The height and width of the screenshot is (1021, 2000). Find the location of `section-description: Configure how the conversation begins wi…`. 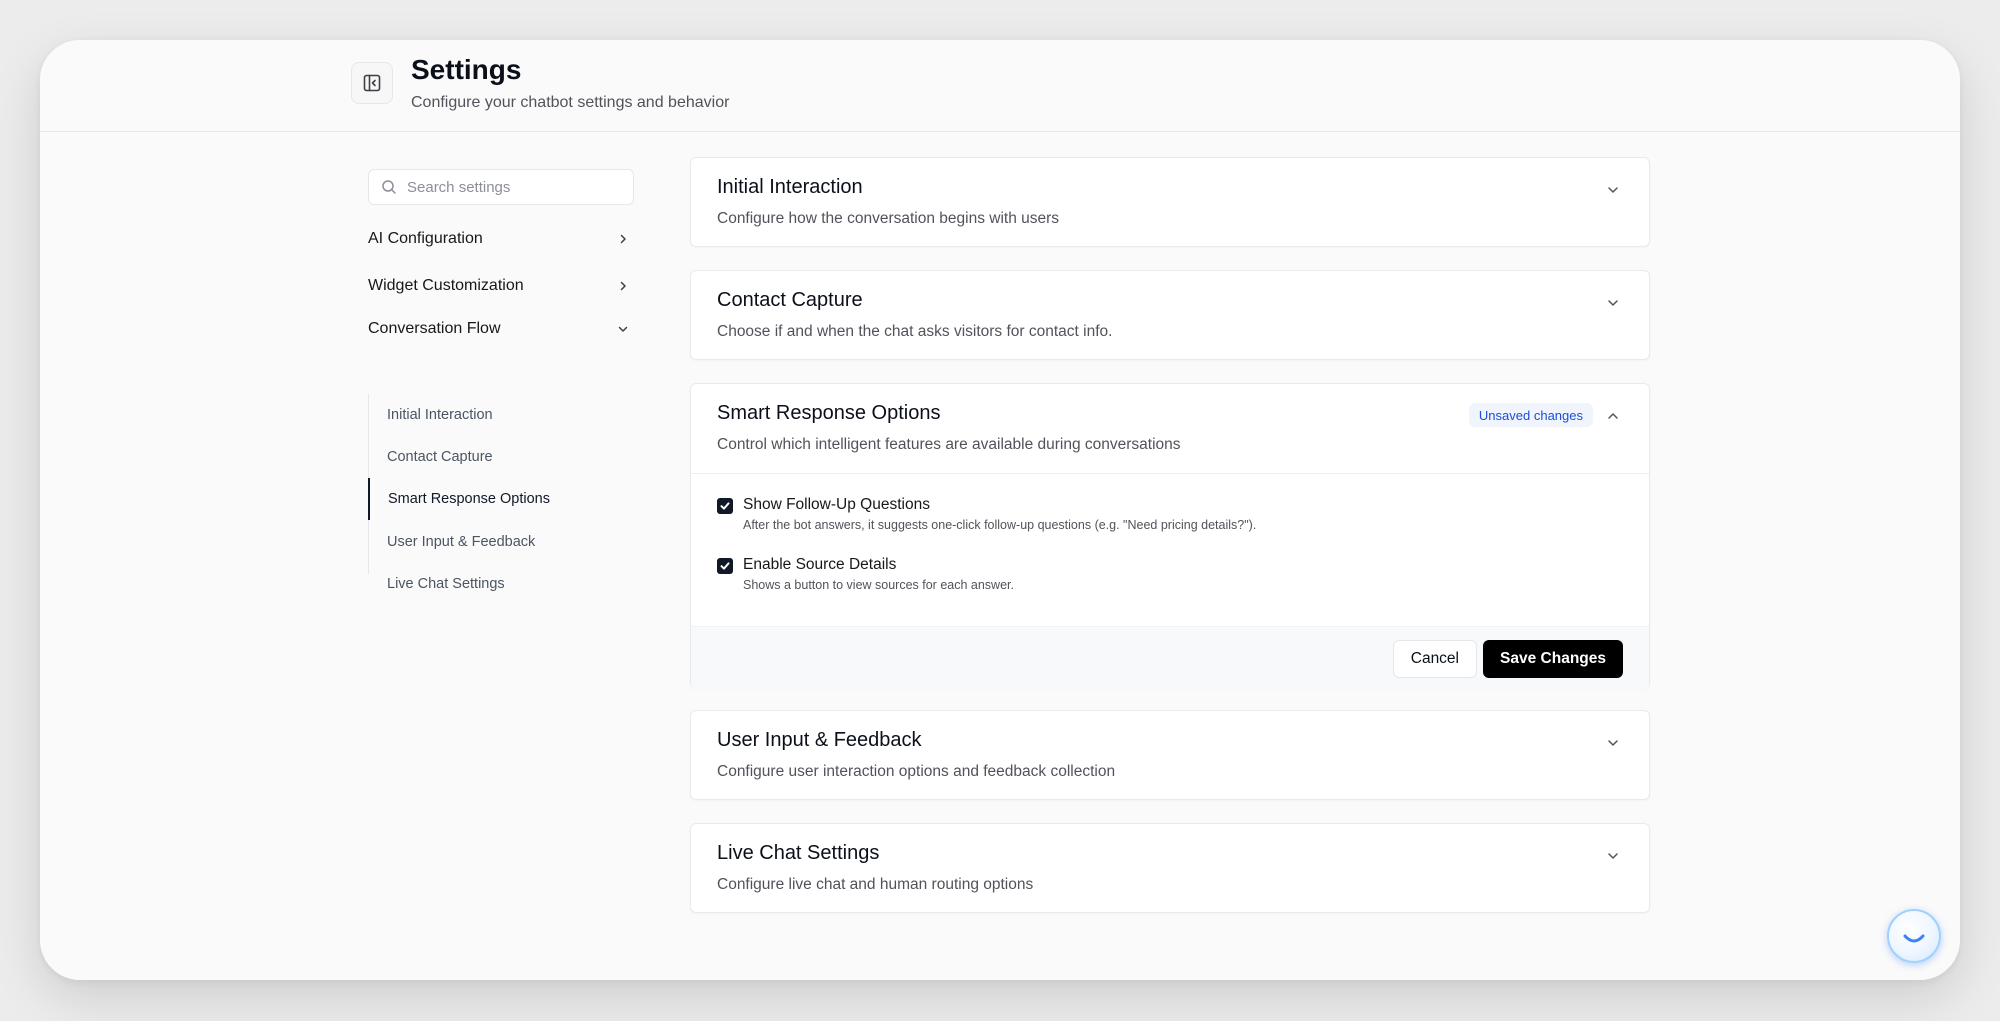

section-description: Configure how the conversation begins wi… is located at coordinates (888, 218).